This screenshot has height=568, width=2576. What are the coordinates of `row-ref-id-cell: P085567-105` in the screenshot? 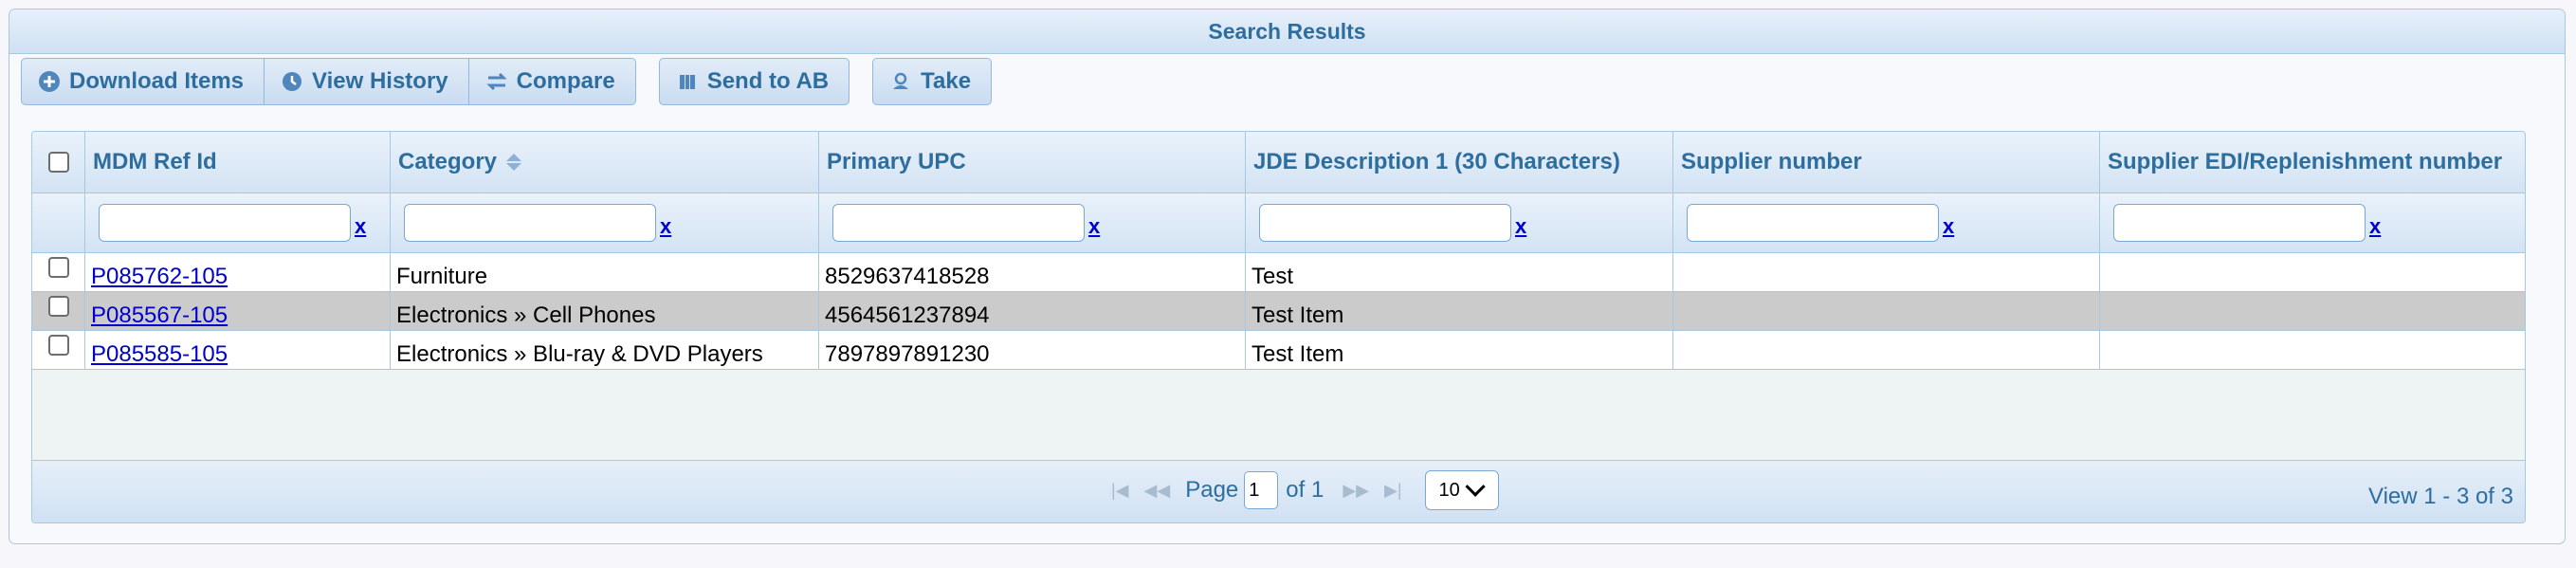 It's located at (238, 311).